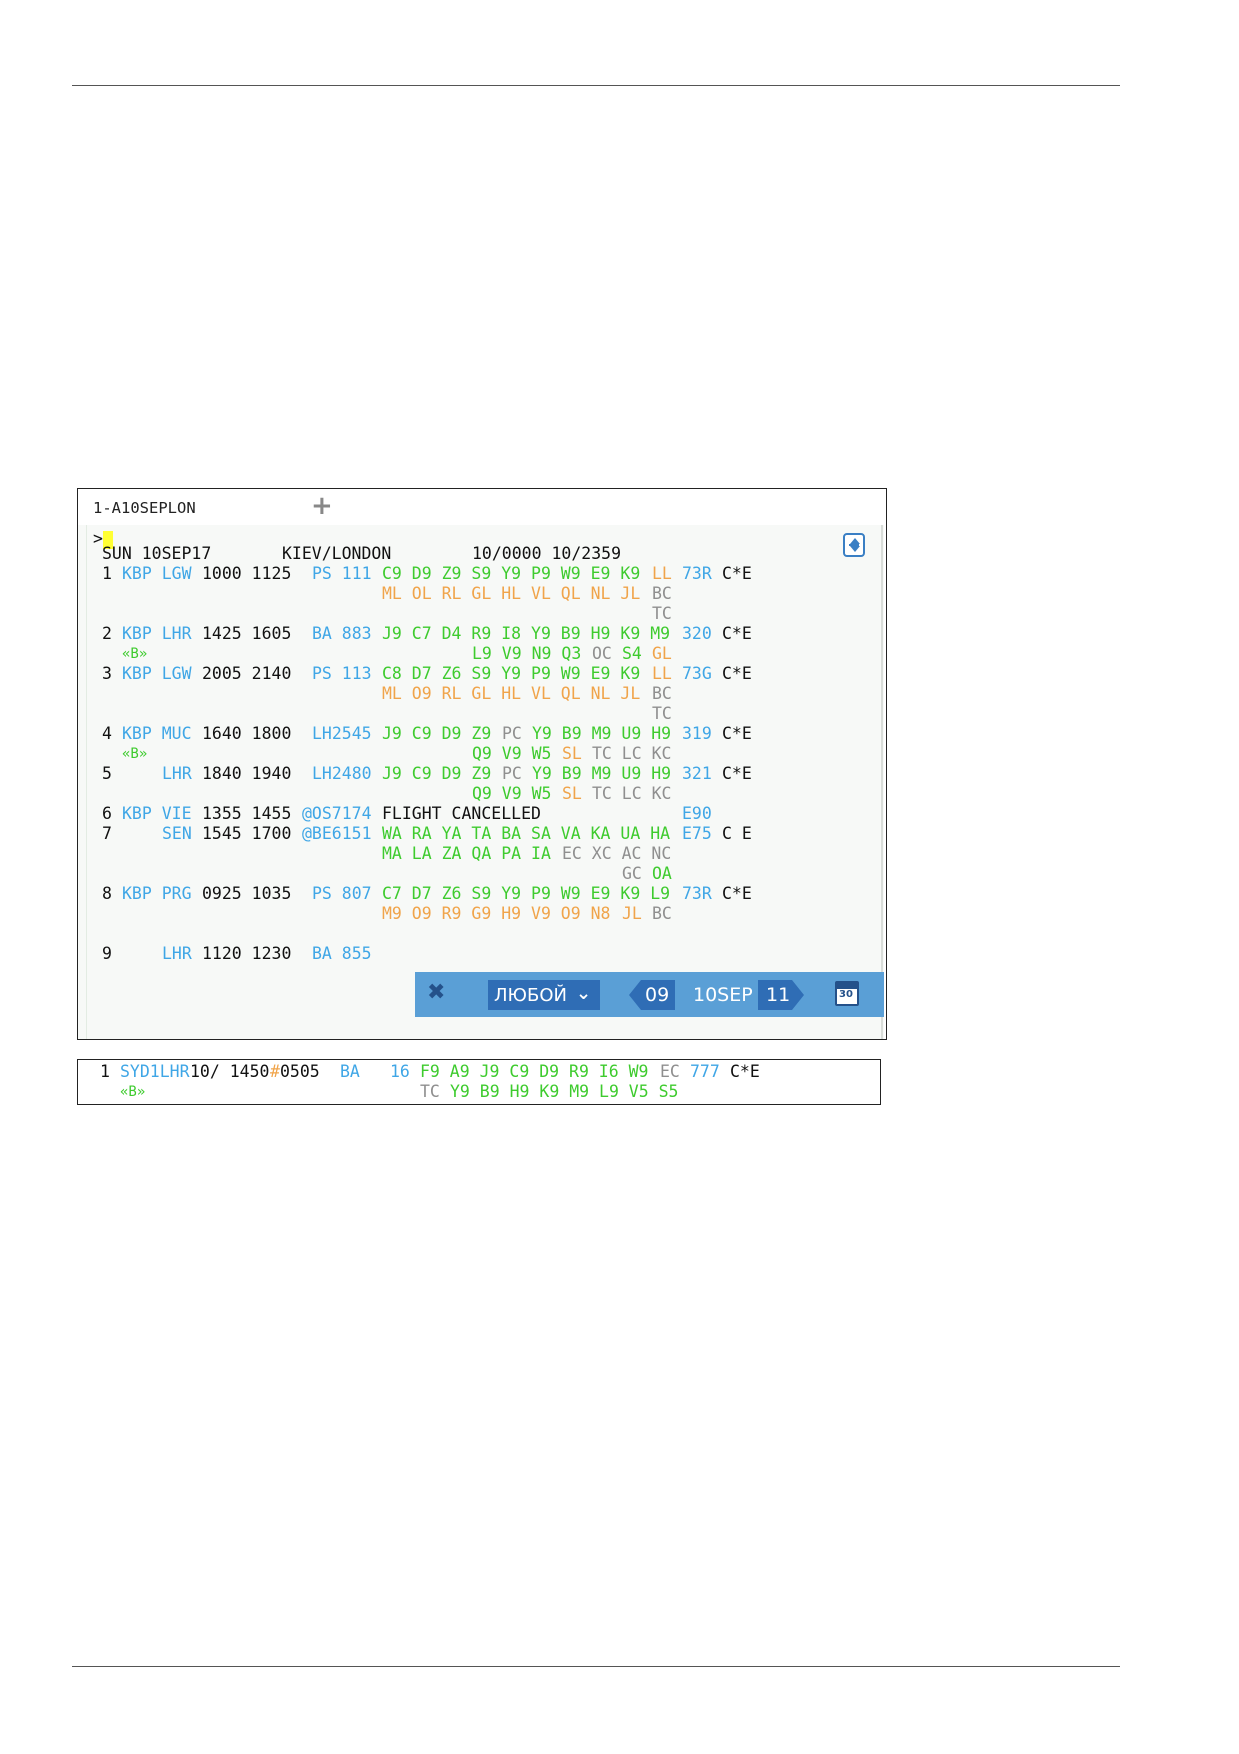 The image size is (1239, 1754). I want to click on terminal-text: 73R, so click(697, 893).